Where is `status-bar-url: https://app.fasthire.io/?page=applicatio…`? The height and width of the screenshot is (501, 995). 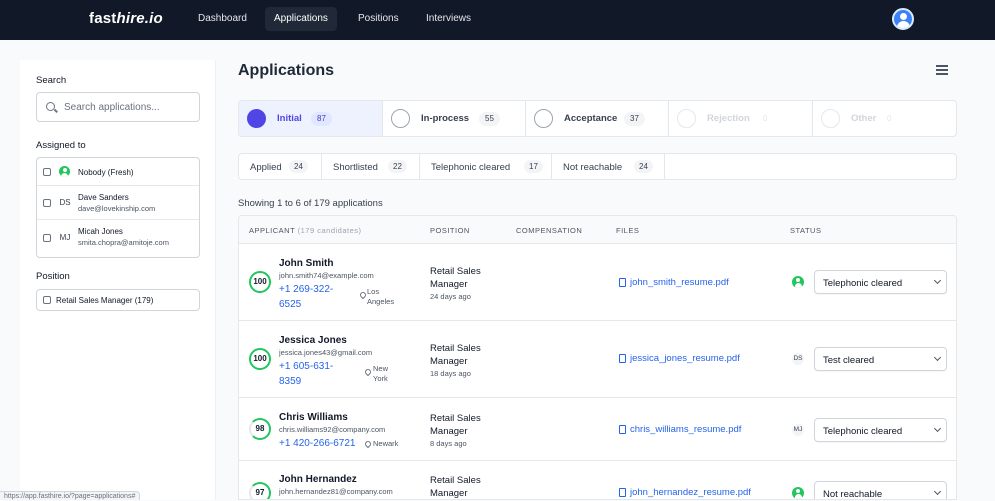 status-bar-url: https://app.fasthire.io/?page=applicatio… is located at coordinates (70, 495).